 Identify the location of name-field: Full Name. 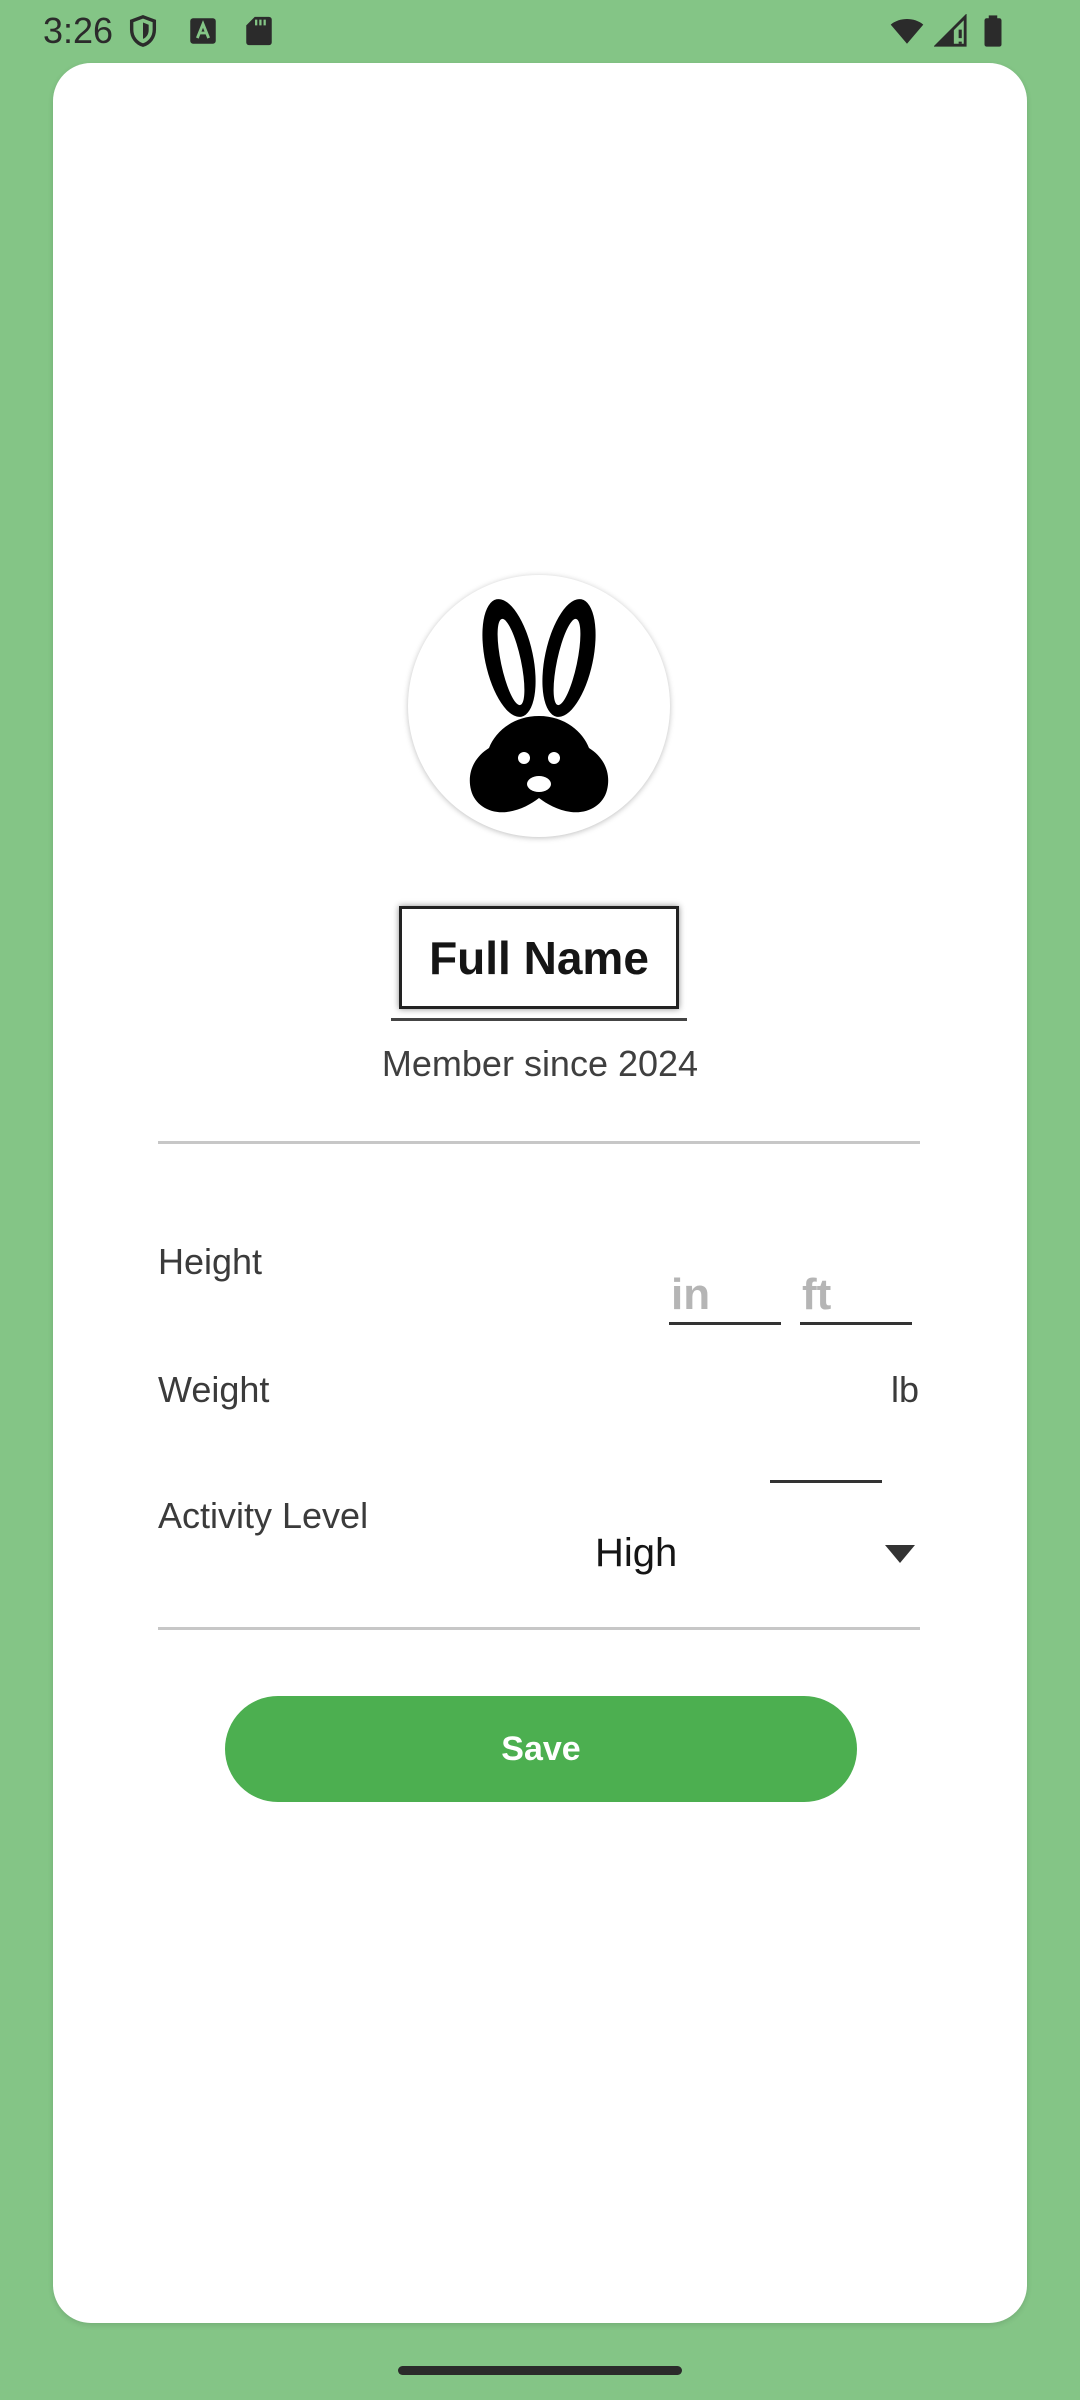
(539, 962).